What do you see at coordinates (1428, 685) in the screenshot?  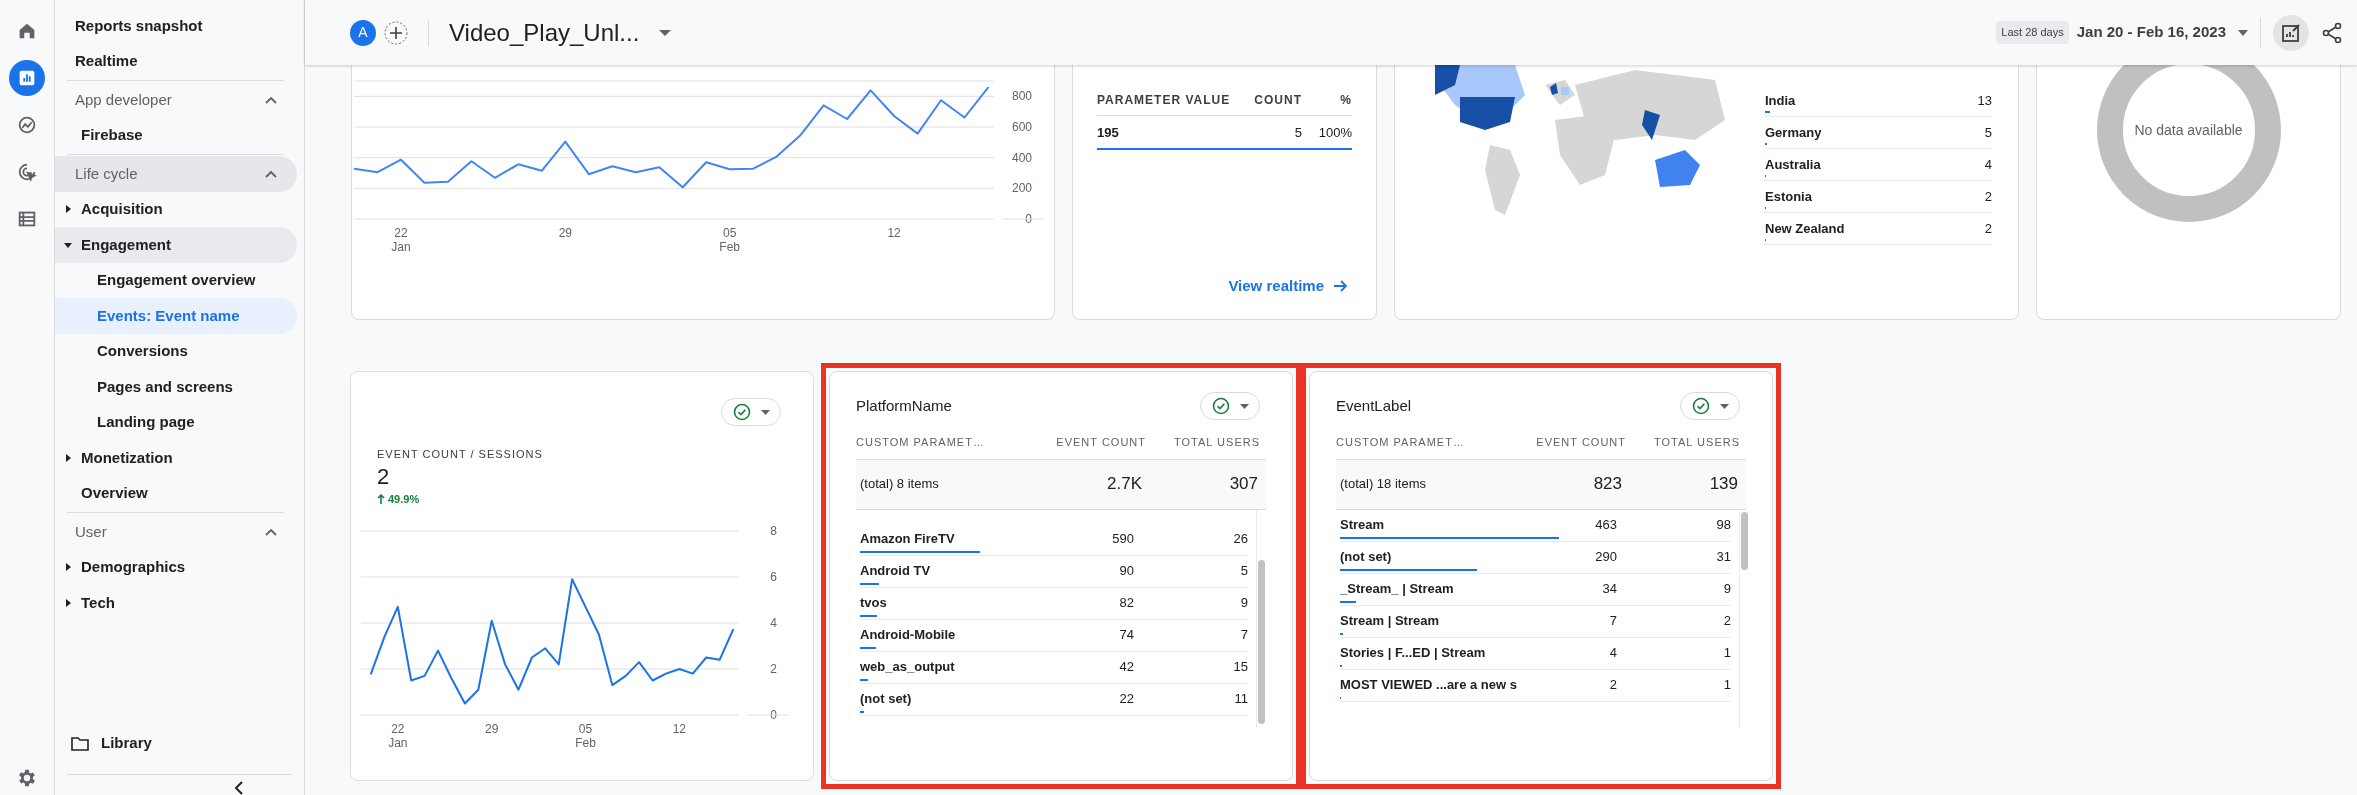 I see `table-cell-text: MOST VIEWED ...are a new s` at bounding box center [1428, 685].